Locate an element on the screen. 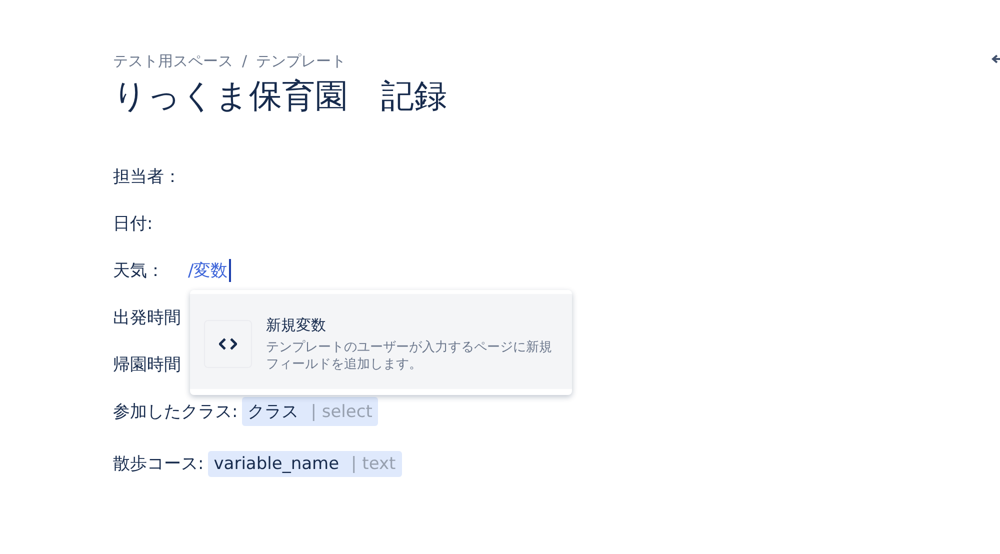 The image size is (1000, 554). field-label: 参加したクラス: is located at coordinates (175, 412).